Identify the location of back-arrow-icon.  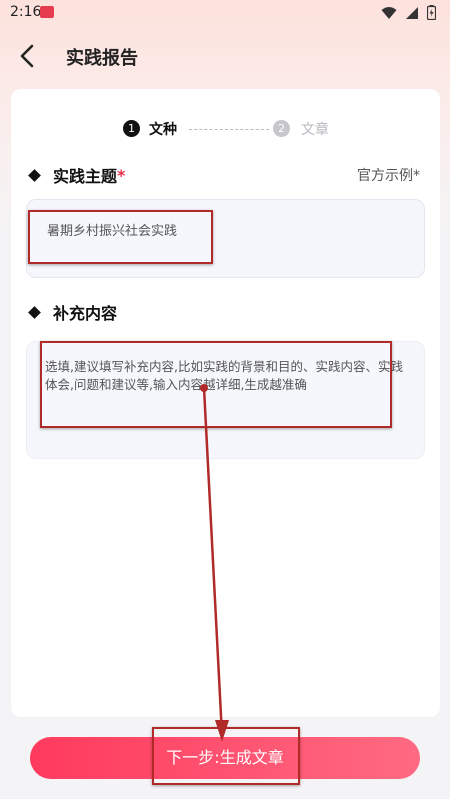
(28, 56).